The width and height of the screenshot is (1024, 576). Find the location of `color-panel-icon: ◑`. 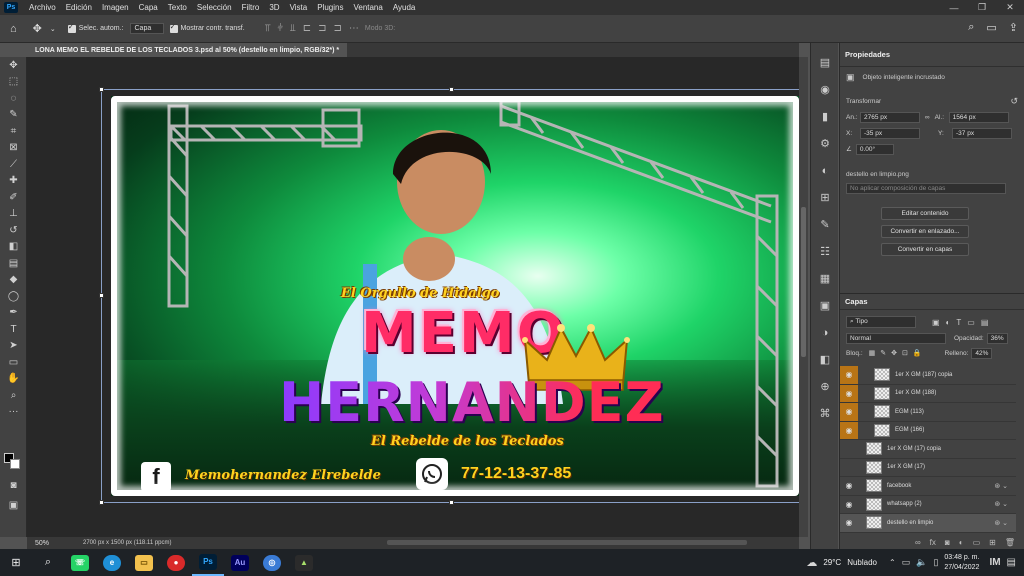

color-panel-icon: ◑ is located at coordinates (825, 332).